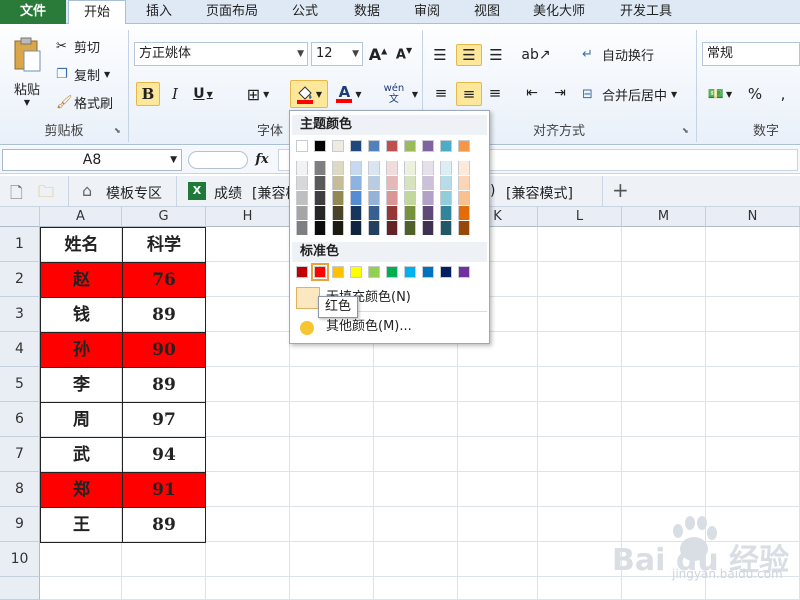  Describe the element at coordinates (81, 385) in the screenshot. I see `table-cell-name: 李` at that location.